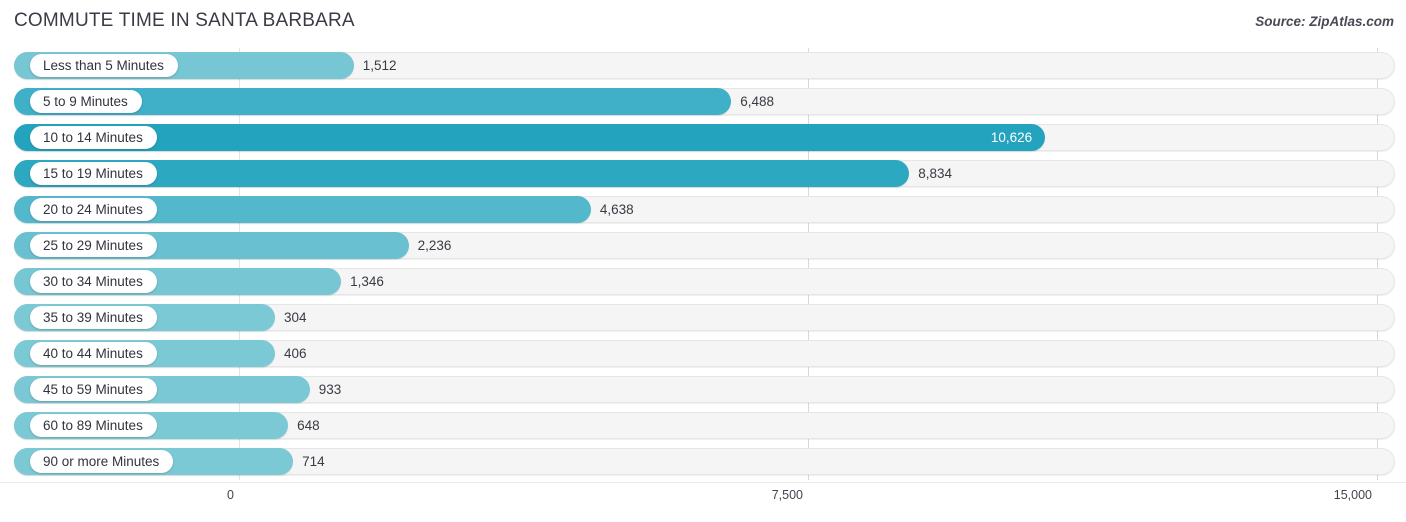  Describe the element at coordinates (530, 137) in the screenshot. I see `bar` at that location.